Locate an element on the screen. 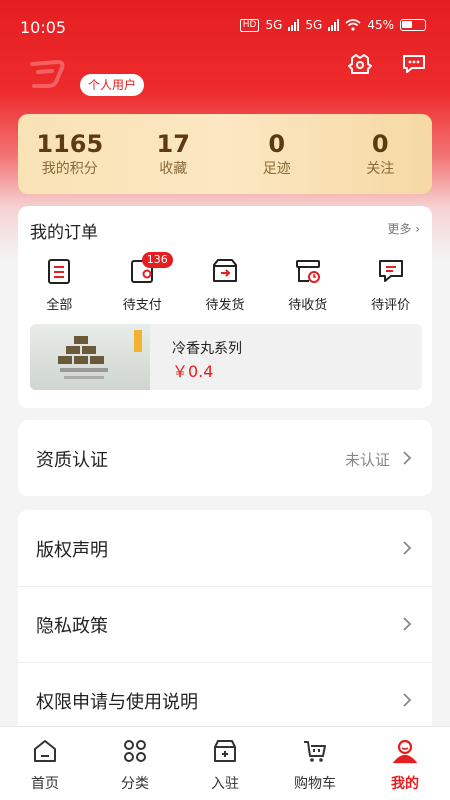 The height and width of the screenshot is (800, 450). stat-label: 关注 is located at coordinates (380, 169).